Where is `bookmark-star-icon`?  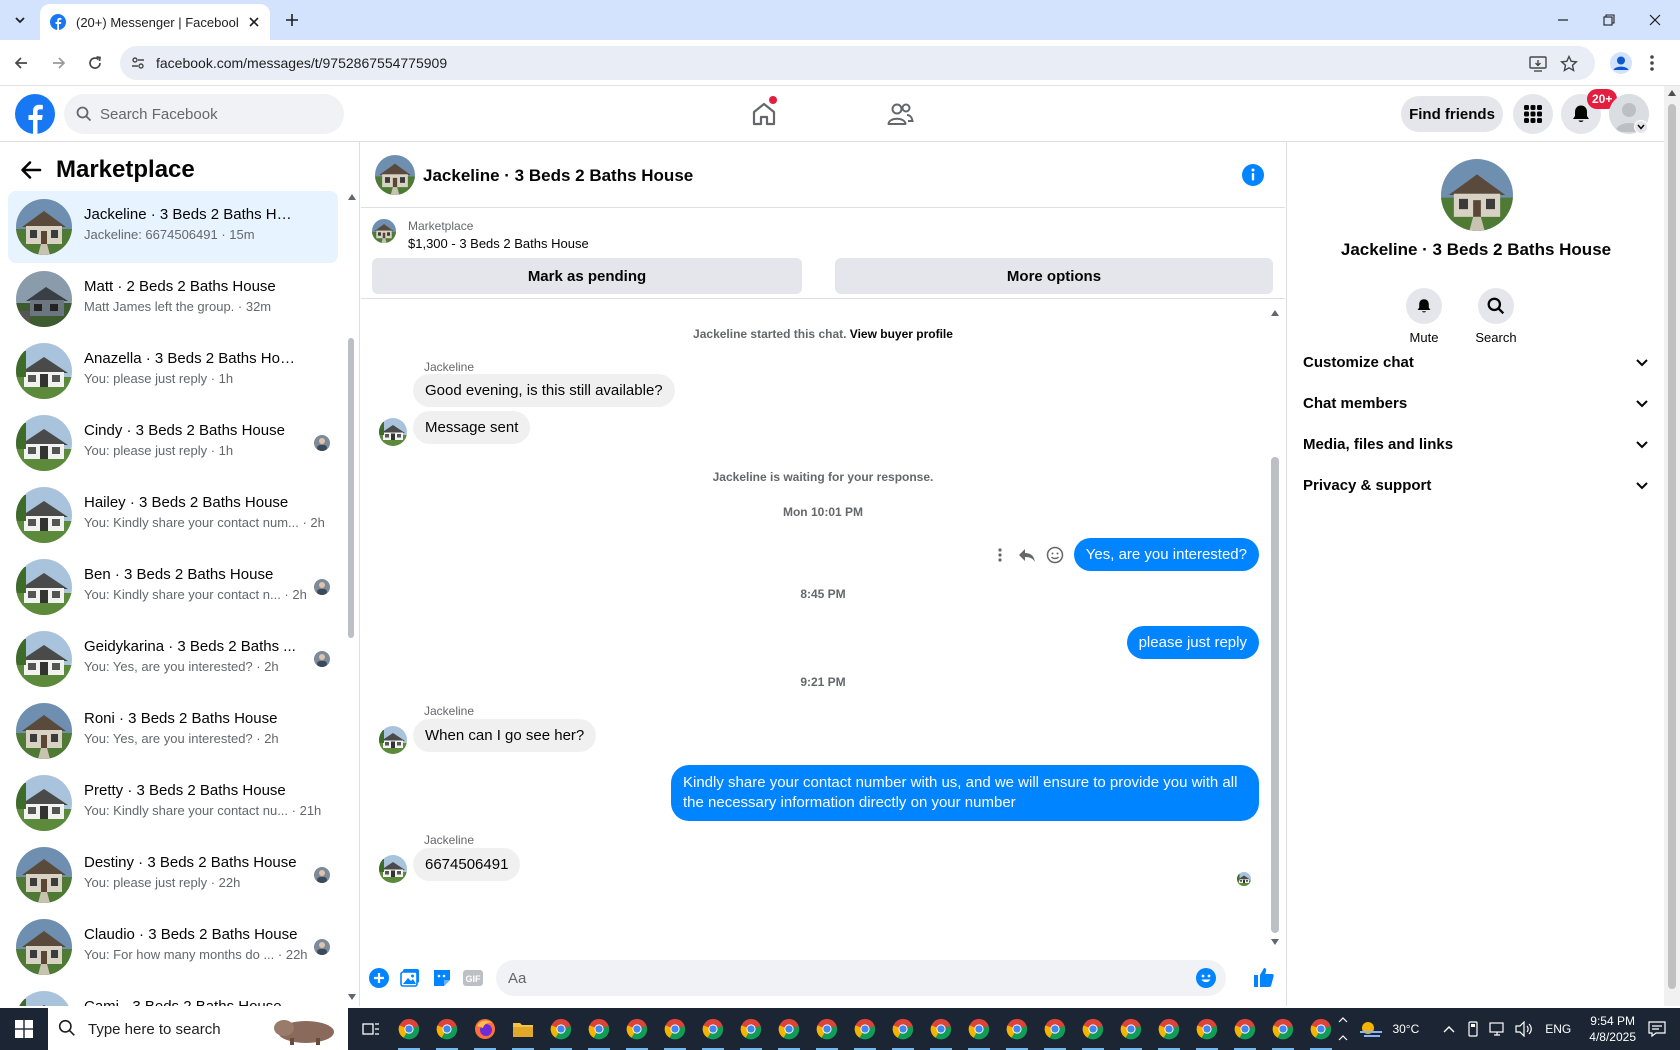
bookmark-star-icon is located at coordinates (1569, 64).